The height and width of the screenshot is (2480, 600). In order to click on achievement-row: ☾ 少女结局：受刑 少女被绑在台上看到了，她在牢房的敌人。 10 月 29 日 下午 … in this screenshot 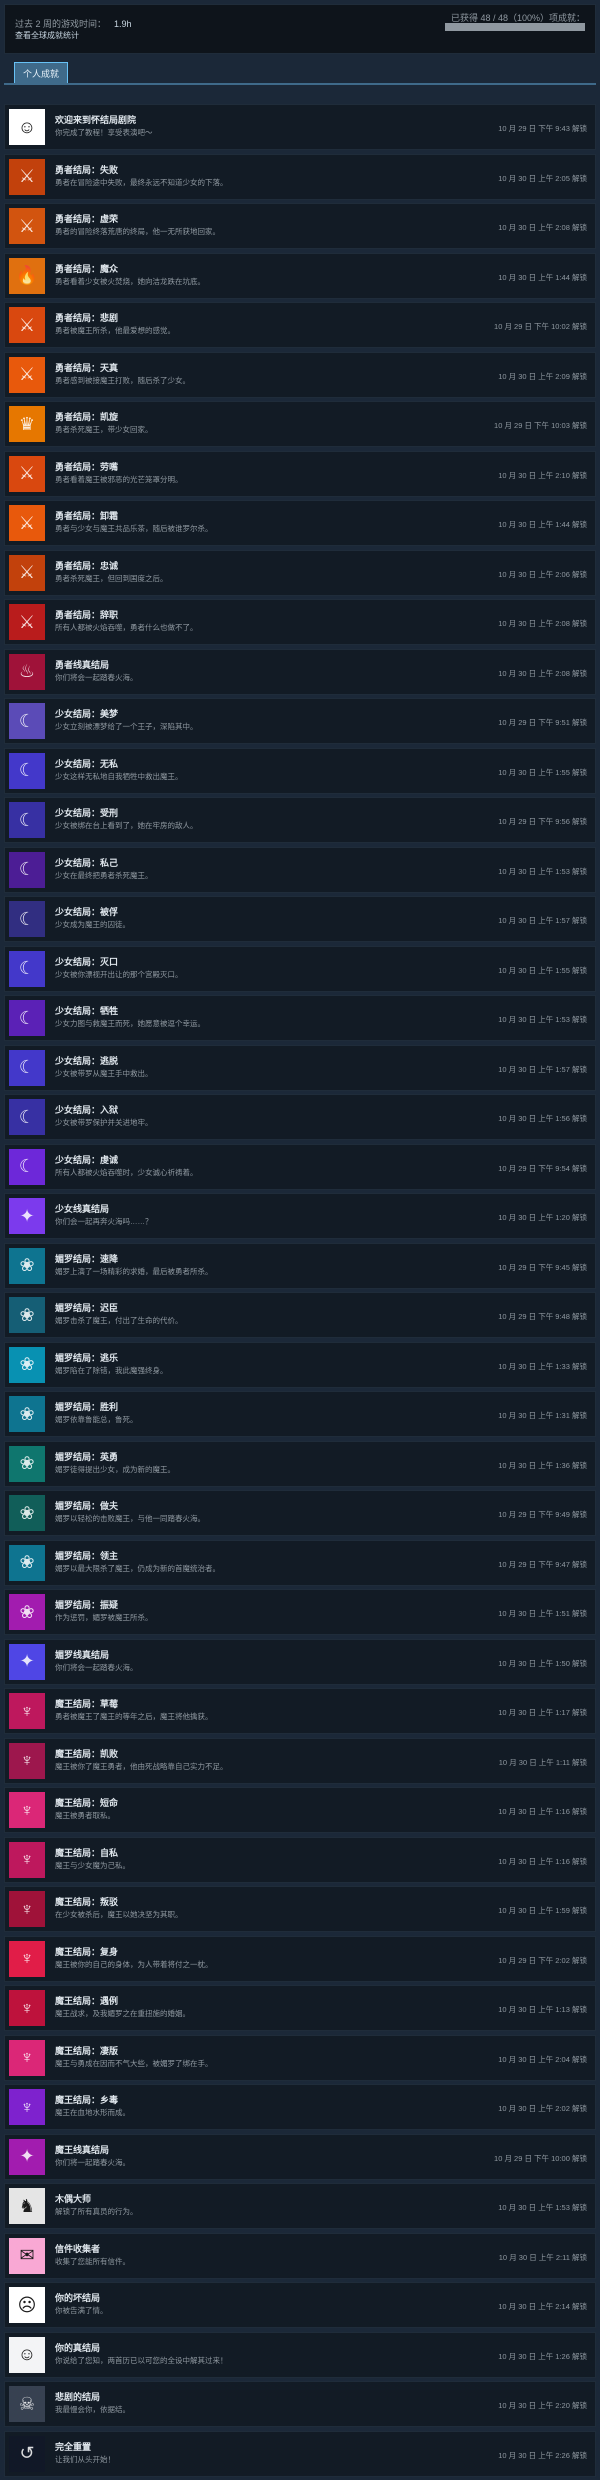, I will do `click(300, 820)`.